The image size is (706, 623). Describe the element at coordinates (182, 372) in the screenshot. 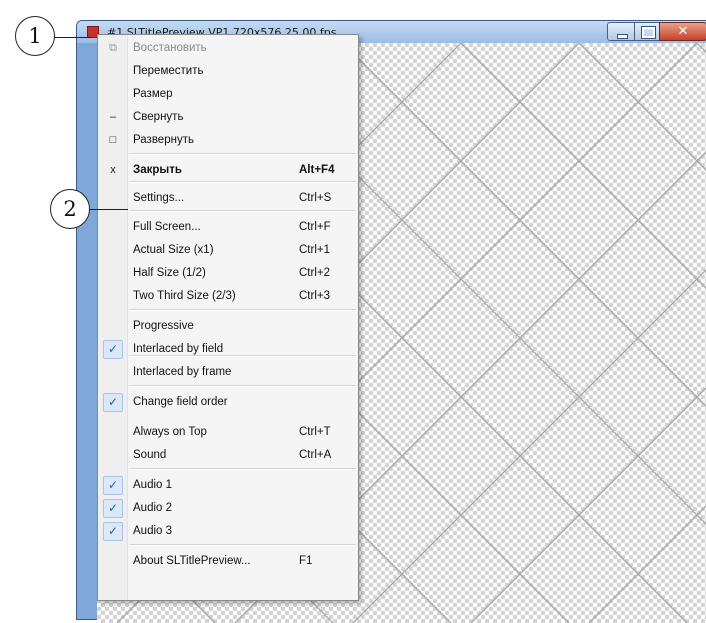

I see `menu-item-label: Interlaced by frame` at that location.